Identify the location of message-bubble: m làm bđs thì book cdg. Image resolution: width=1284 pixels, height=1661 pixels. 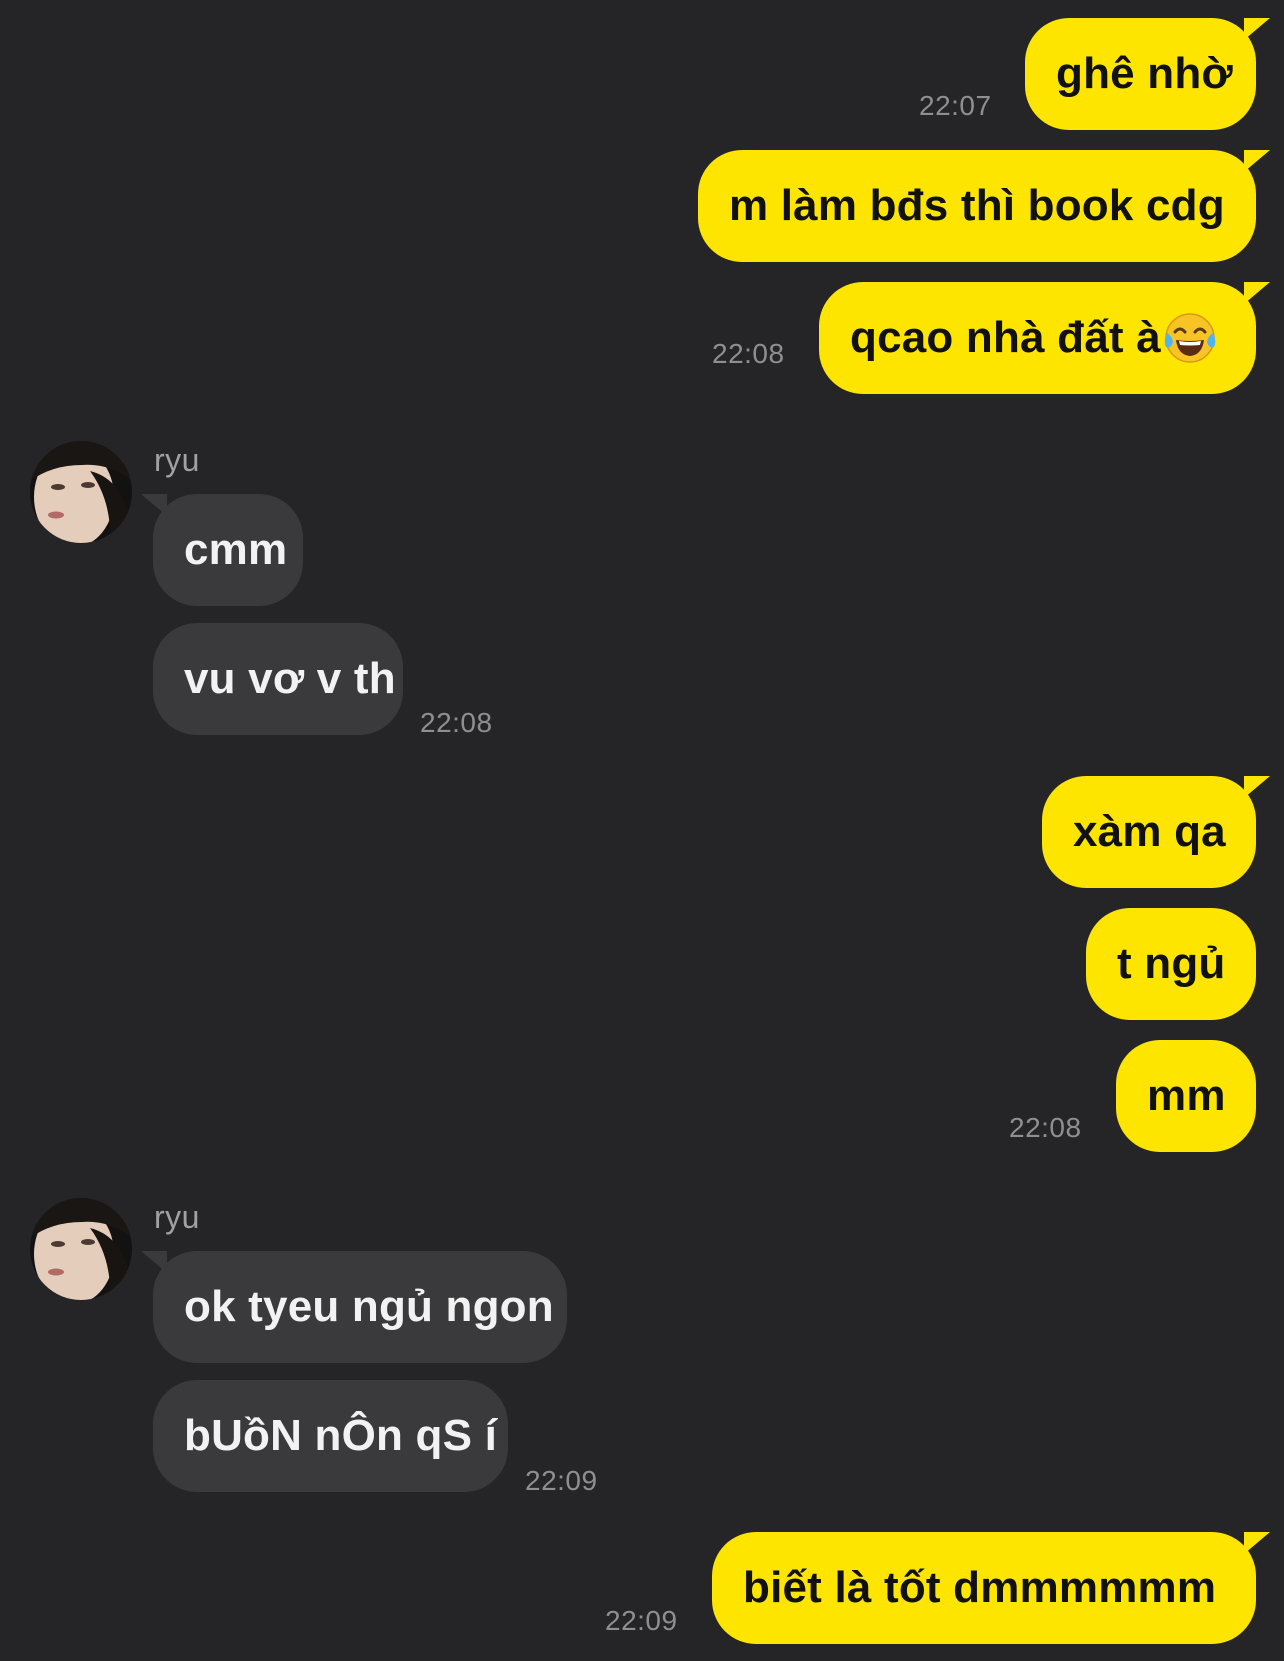
(984, 206).